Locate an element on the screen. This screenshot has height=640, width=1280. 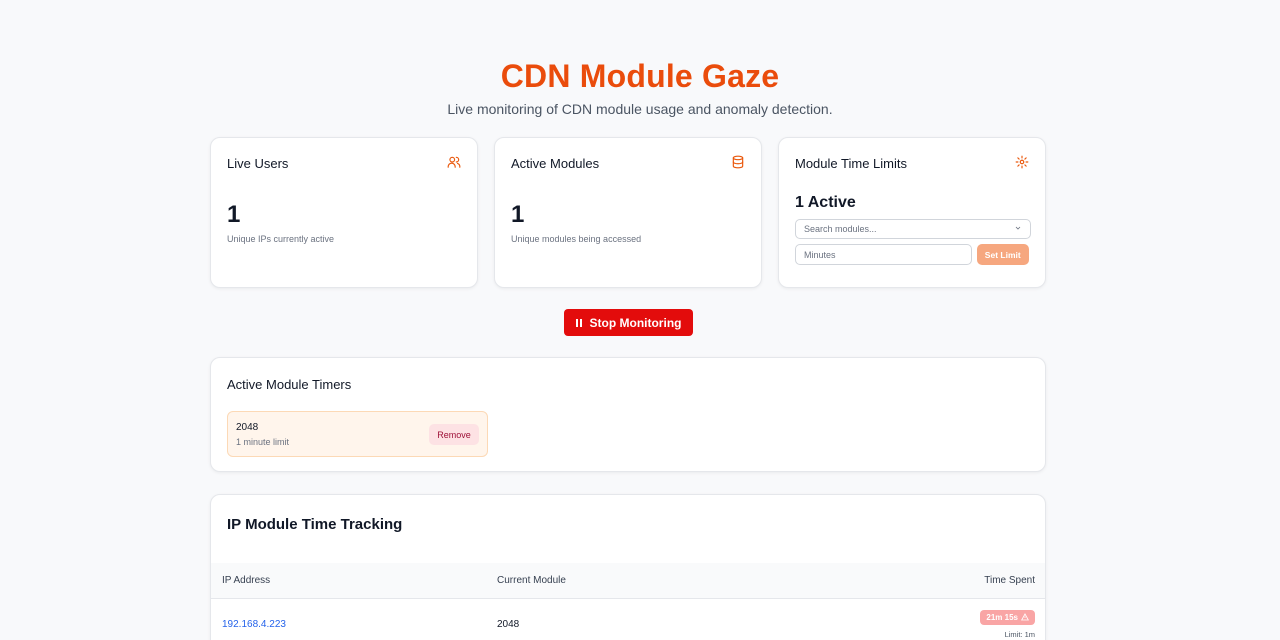
time-spent-badge: 21m 15s is located at coordinates (1007, 617).